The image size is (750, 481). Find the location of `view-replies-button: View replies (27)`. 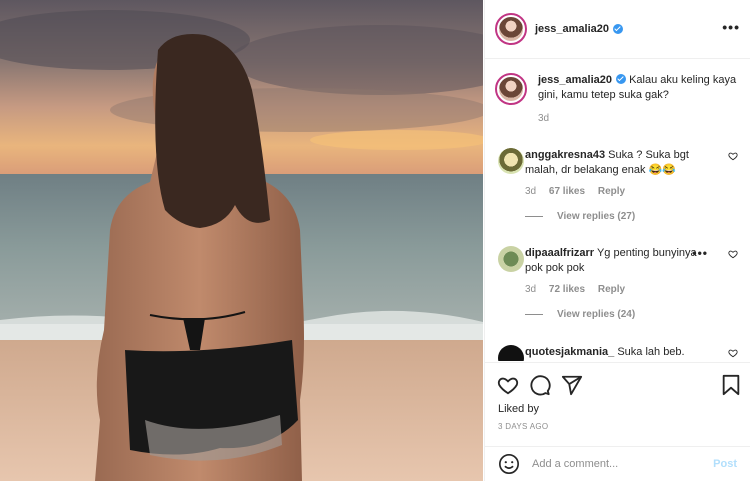

view-replies-button: View replies (27) is located at coordinates (631, 216).